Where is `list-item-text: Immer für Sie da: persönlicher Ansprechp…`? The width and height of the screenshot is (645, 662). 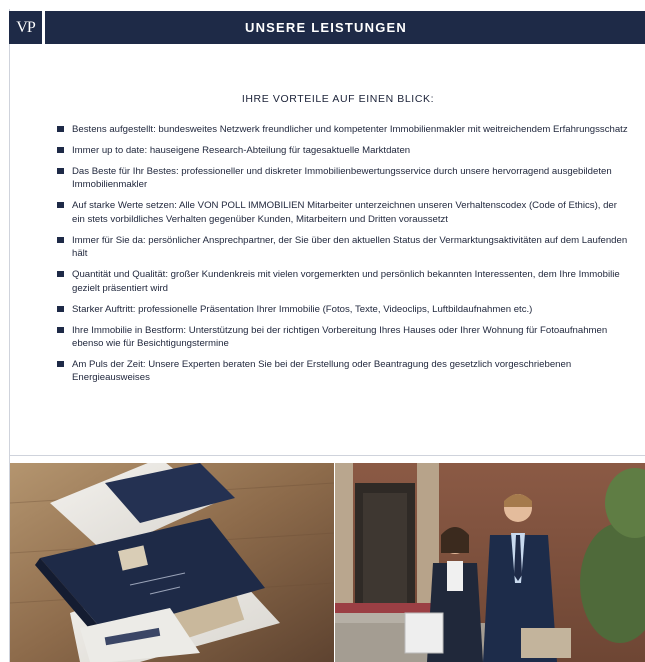 list-item-text: Immer für Sie da: persönlicher Ansprechp… is located at coordinates (350, 247).